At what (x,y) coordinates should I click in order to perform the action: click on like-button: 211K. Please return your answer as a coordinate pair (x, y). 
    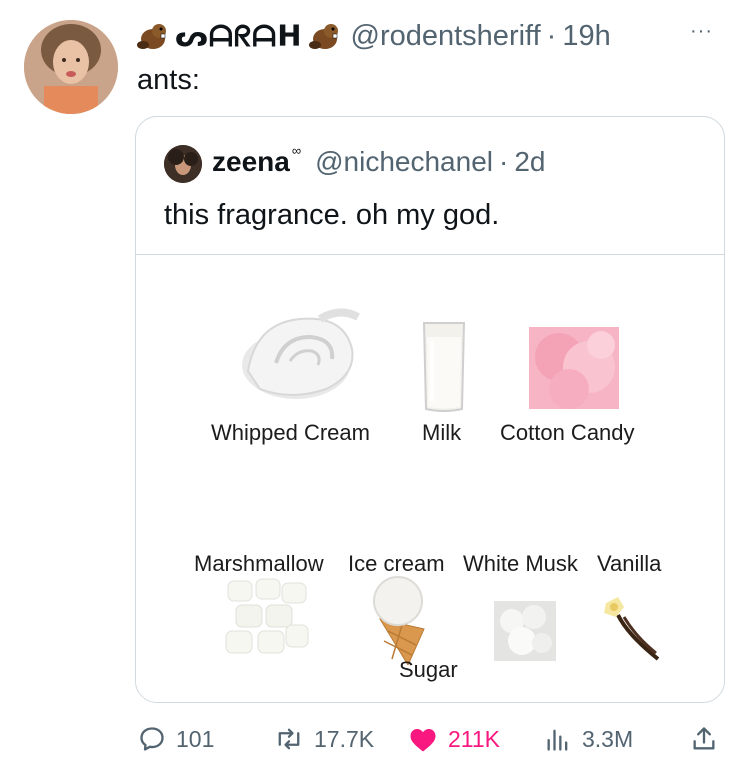
    Looking at the image, I should click on (454, 739).